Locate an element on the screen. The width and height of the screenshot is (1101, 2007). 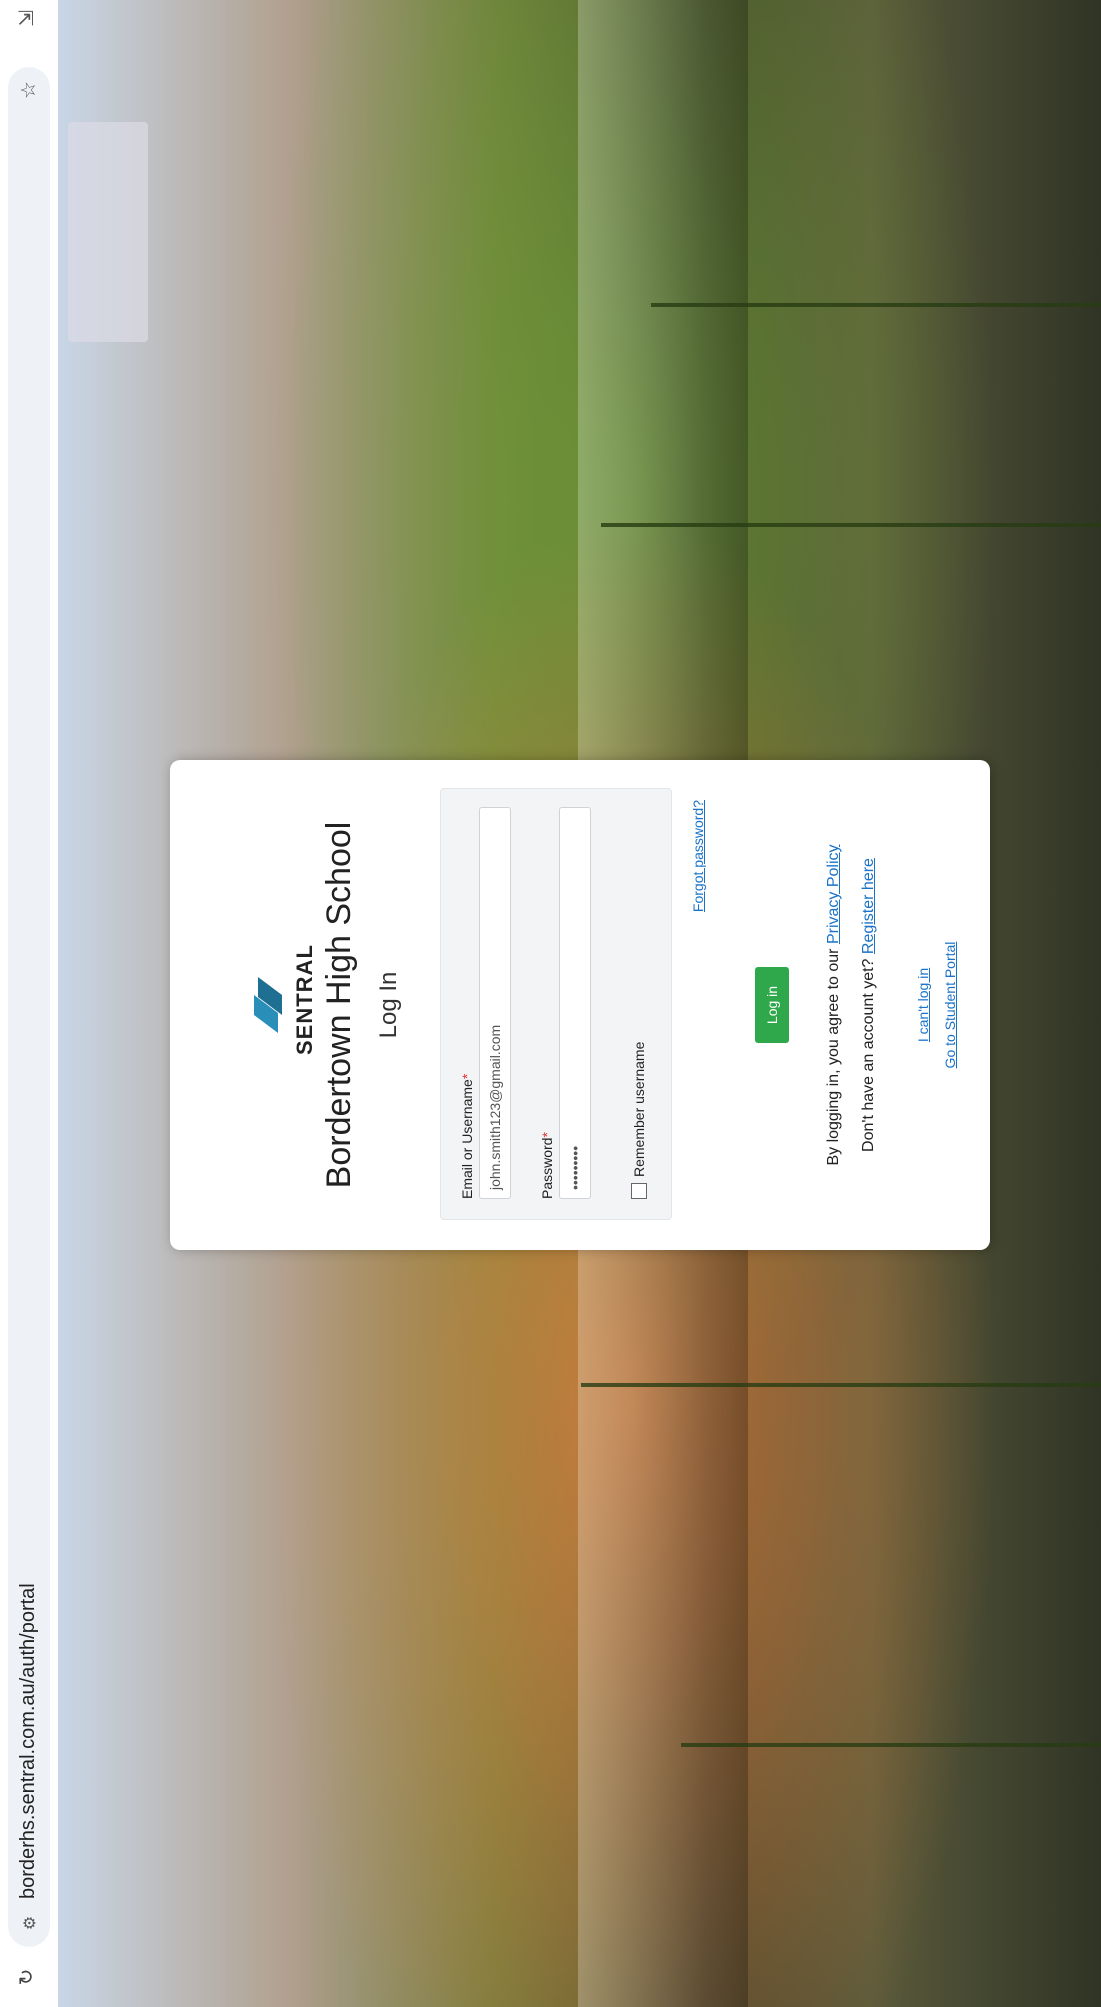
register-link: Register here is located at coordinates (868, 906).